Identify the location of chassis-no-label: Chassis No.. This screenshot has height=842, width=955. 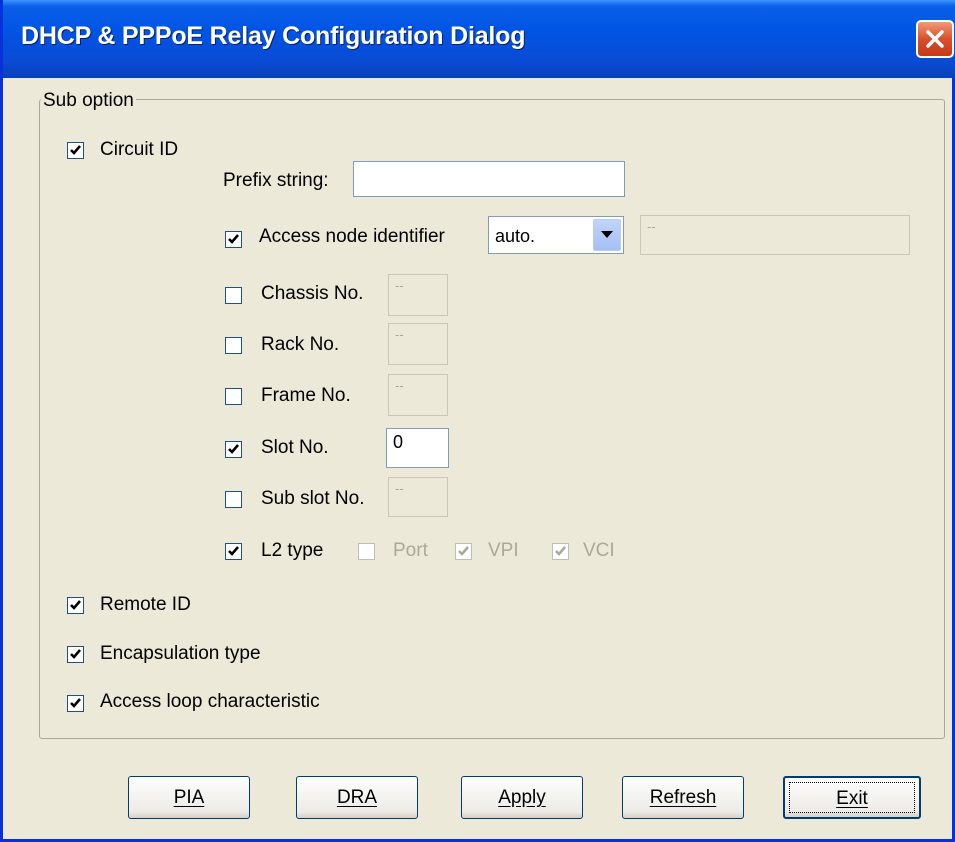
(312, 293).